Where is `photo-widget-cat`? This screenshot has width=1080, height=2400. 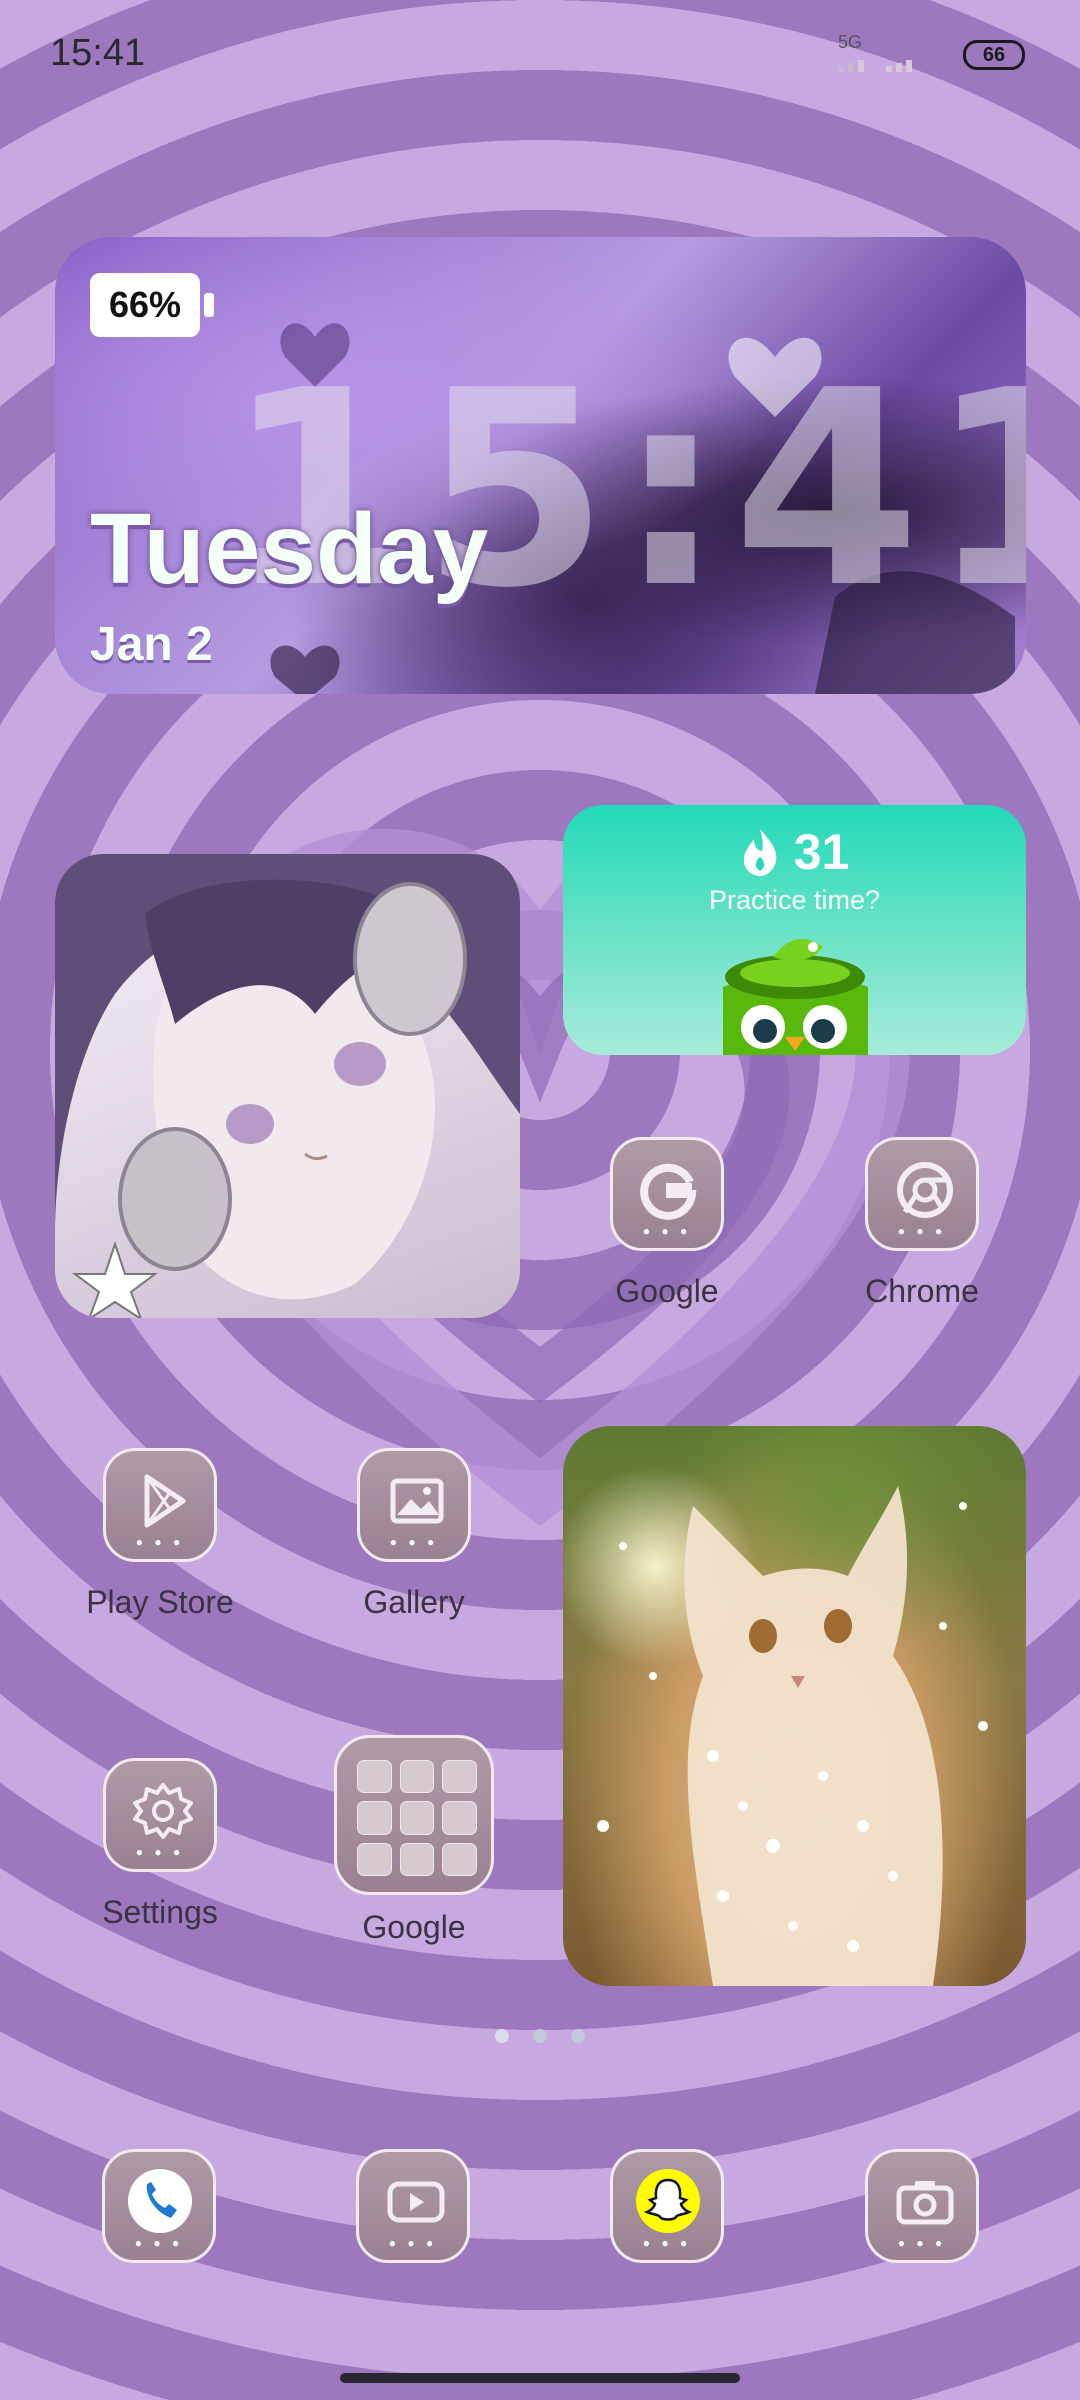 photo-widget-cat is located at coordinates (794, 1706).